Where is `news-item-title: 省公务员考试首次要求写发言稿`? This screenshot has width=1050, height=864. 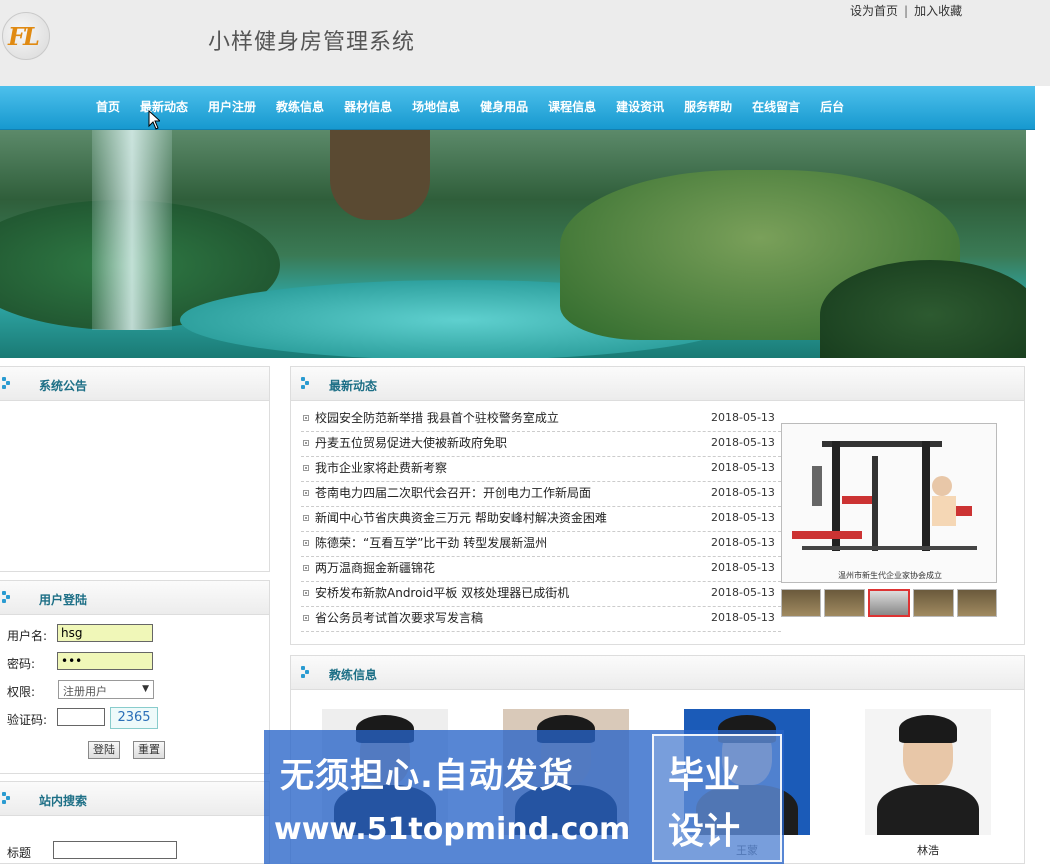 news-item-title: 省公务员考试首次要求写发言稿 is located at coordinates (399, 618).